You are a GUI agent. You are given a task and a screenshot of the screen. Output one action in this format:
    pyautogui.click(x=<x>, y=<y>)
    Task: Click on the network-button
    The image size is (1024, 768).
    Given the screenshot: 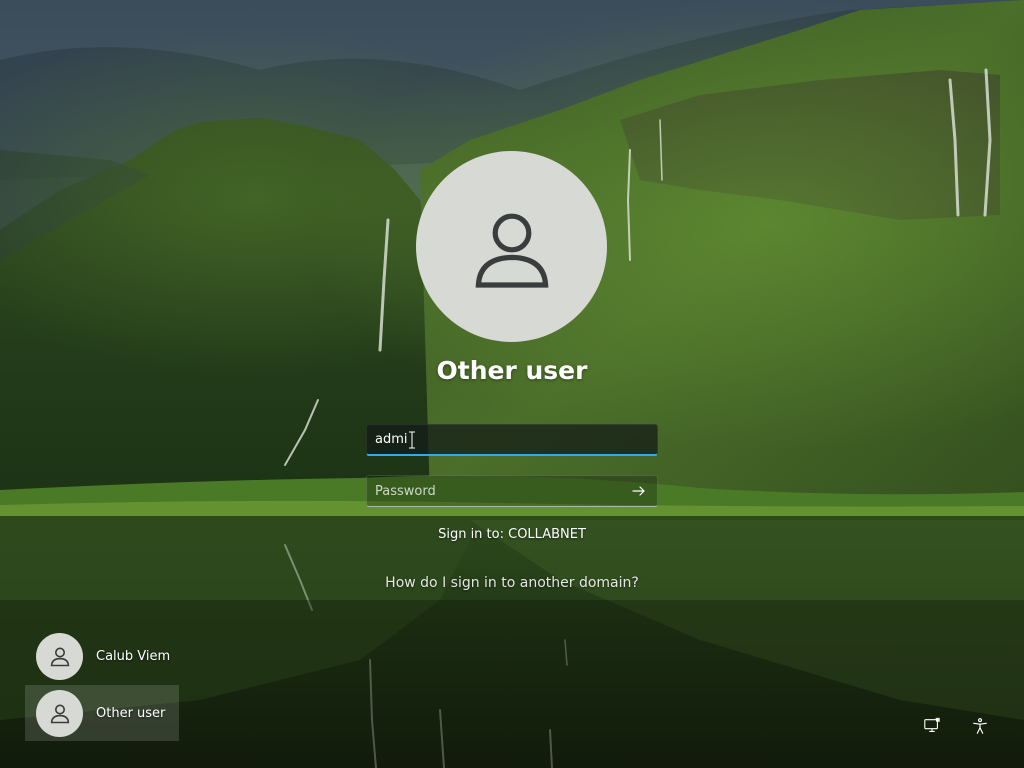 What is the action you would take?
    pyautogui.click(x=932, y=726)
    